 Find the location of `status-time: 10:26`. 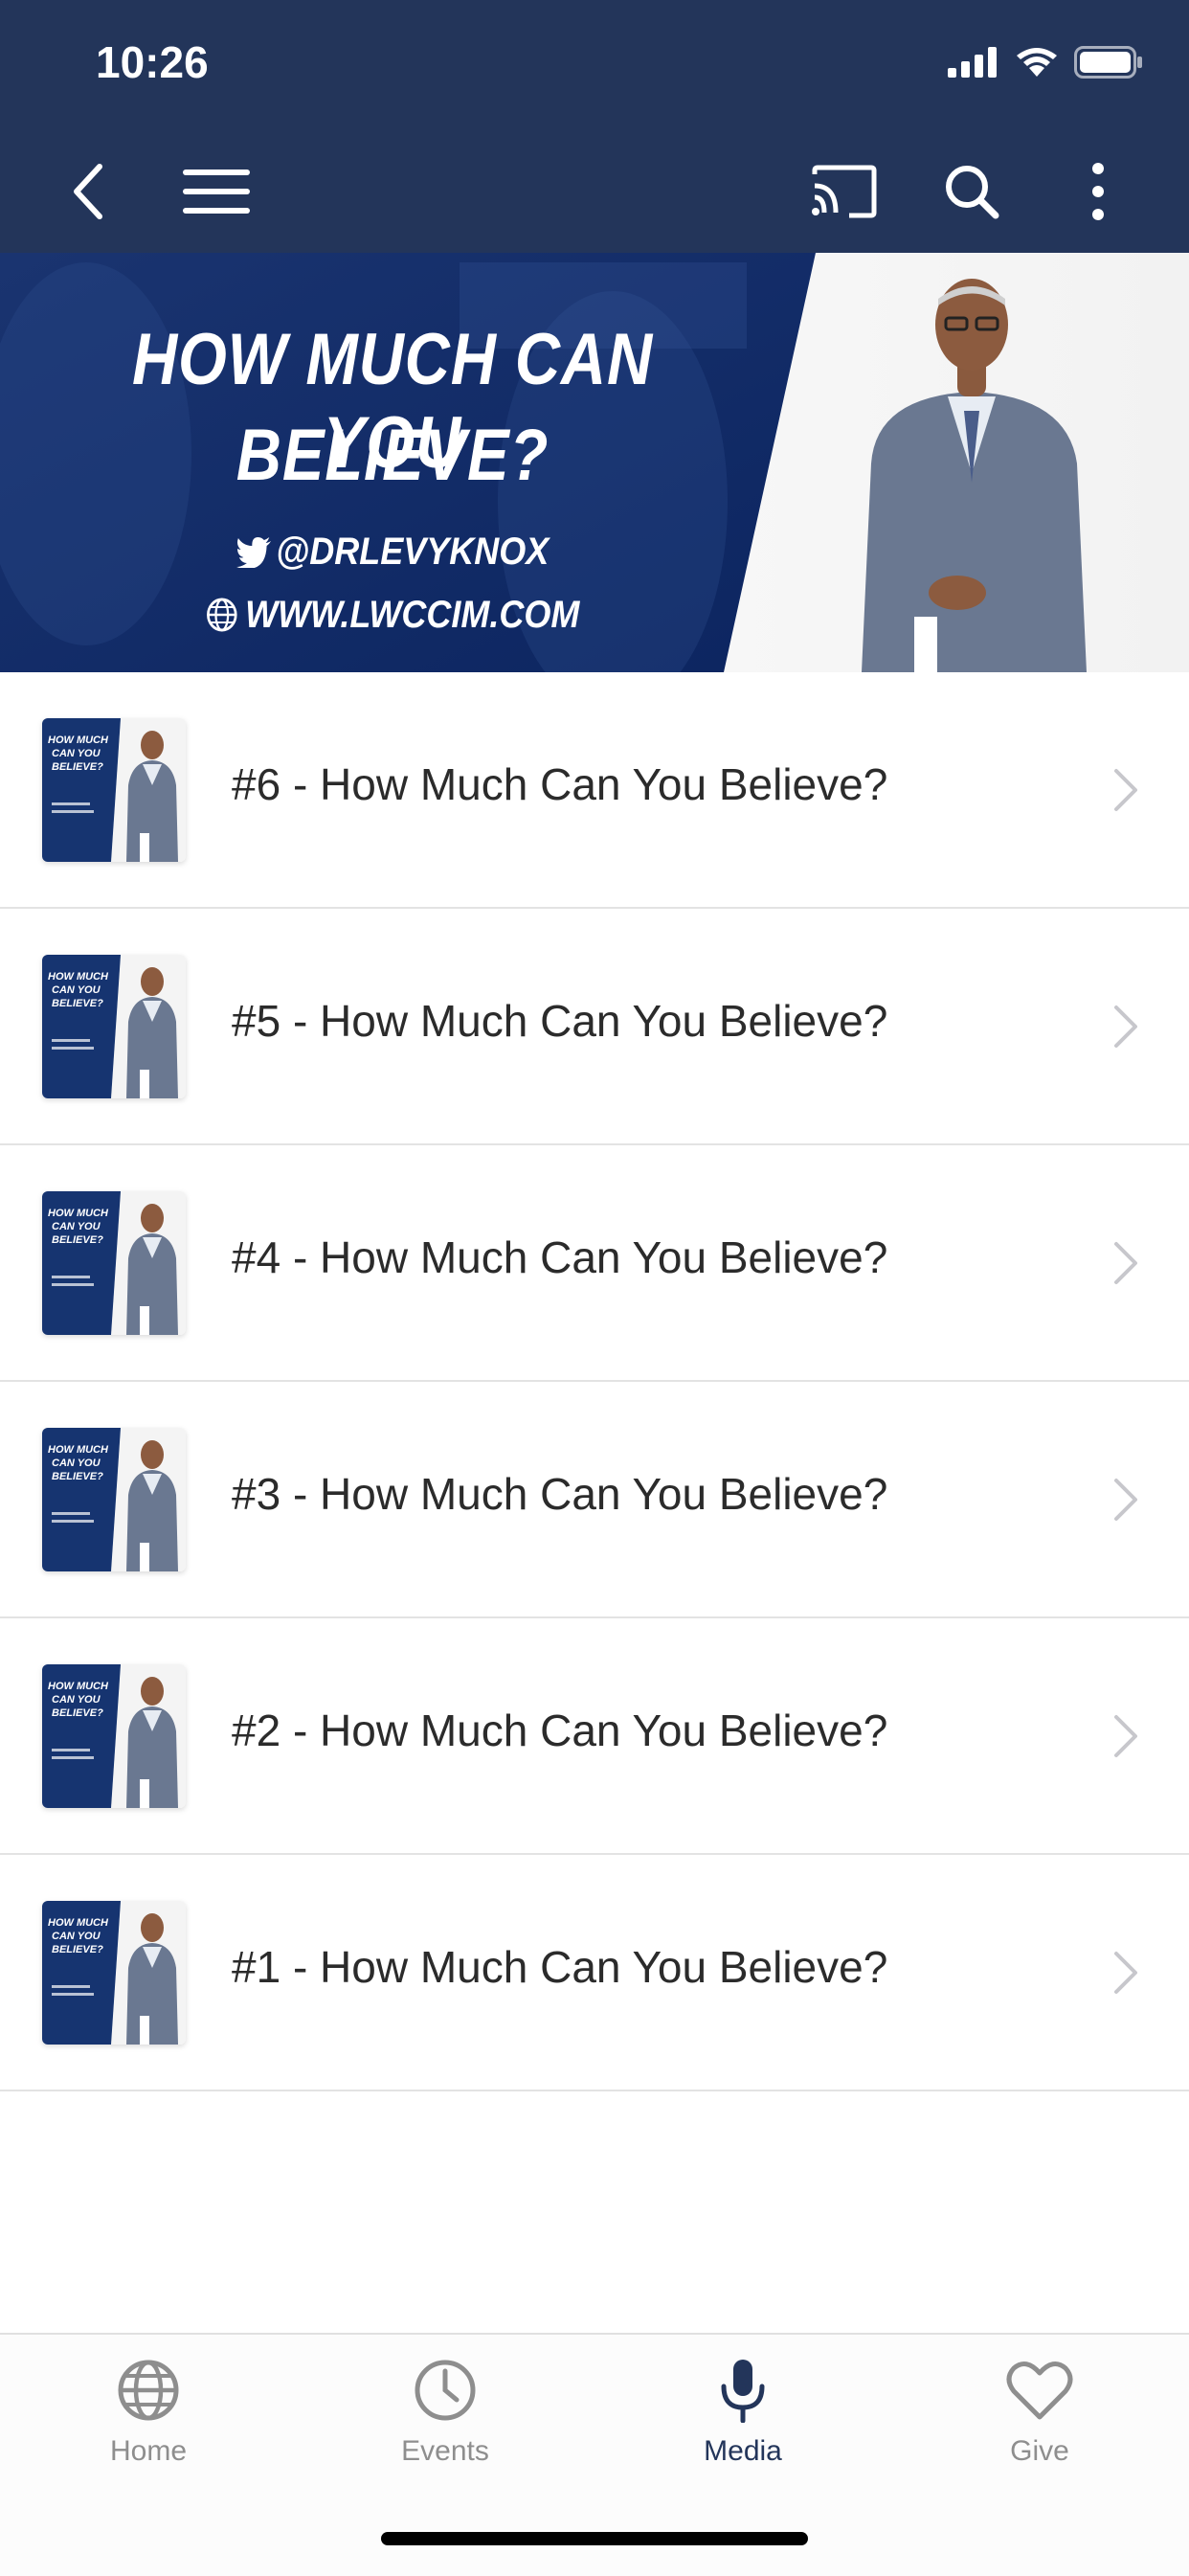

status-time: 10:26 is located at coordinates (152, 62).